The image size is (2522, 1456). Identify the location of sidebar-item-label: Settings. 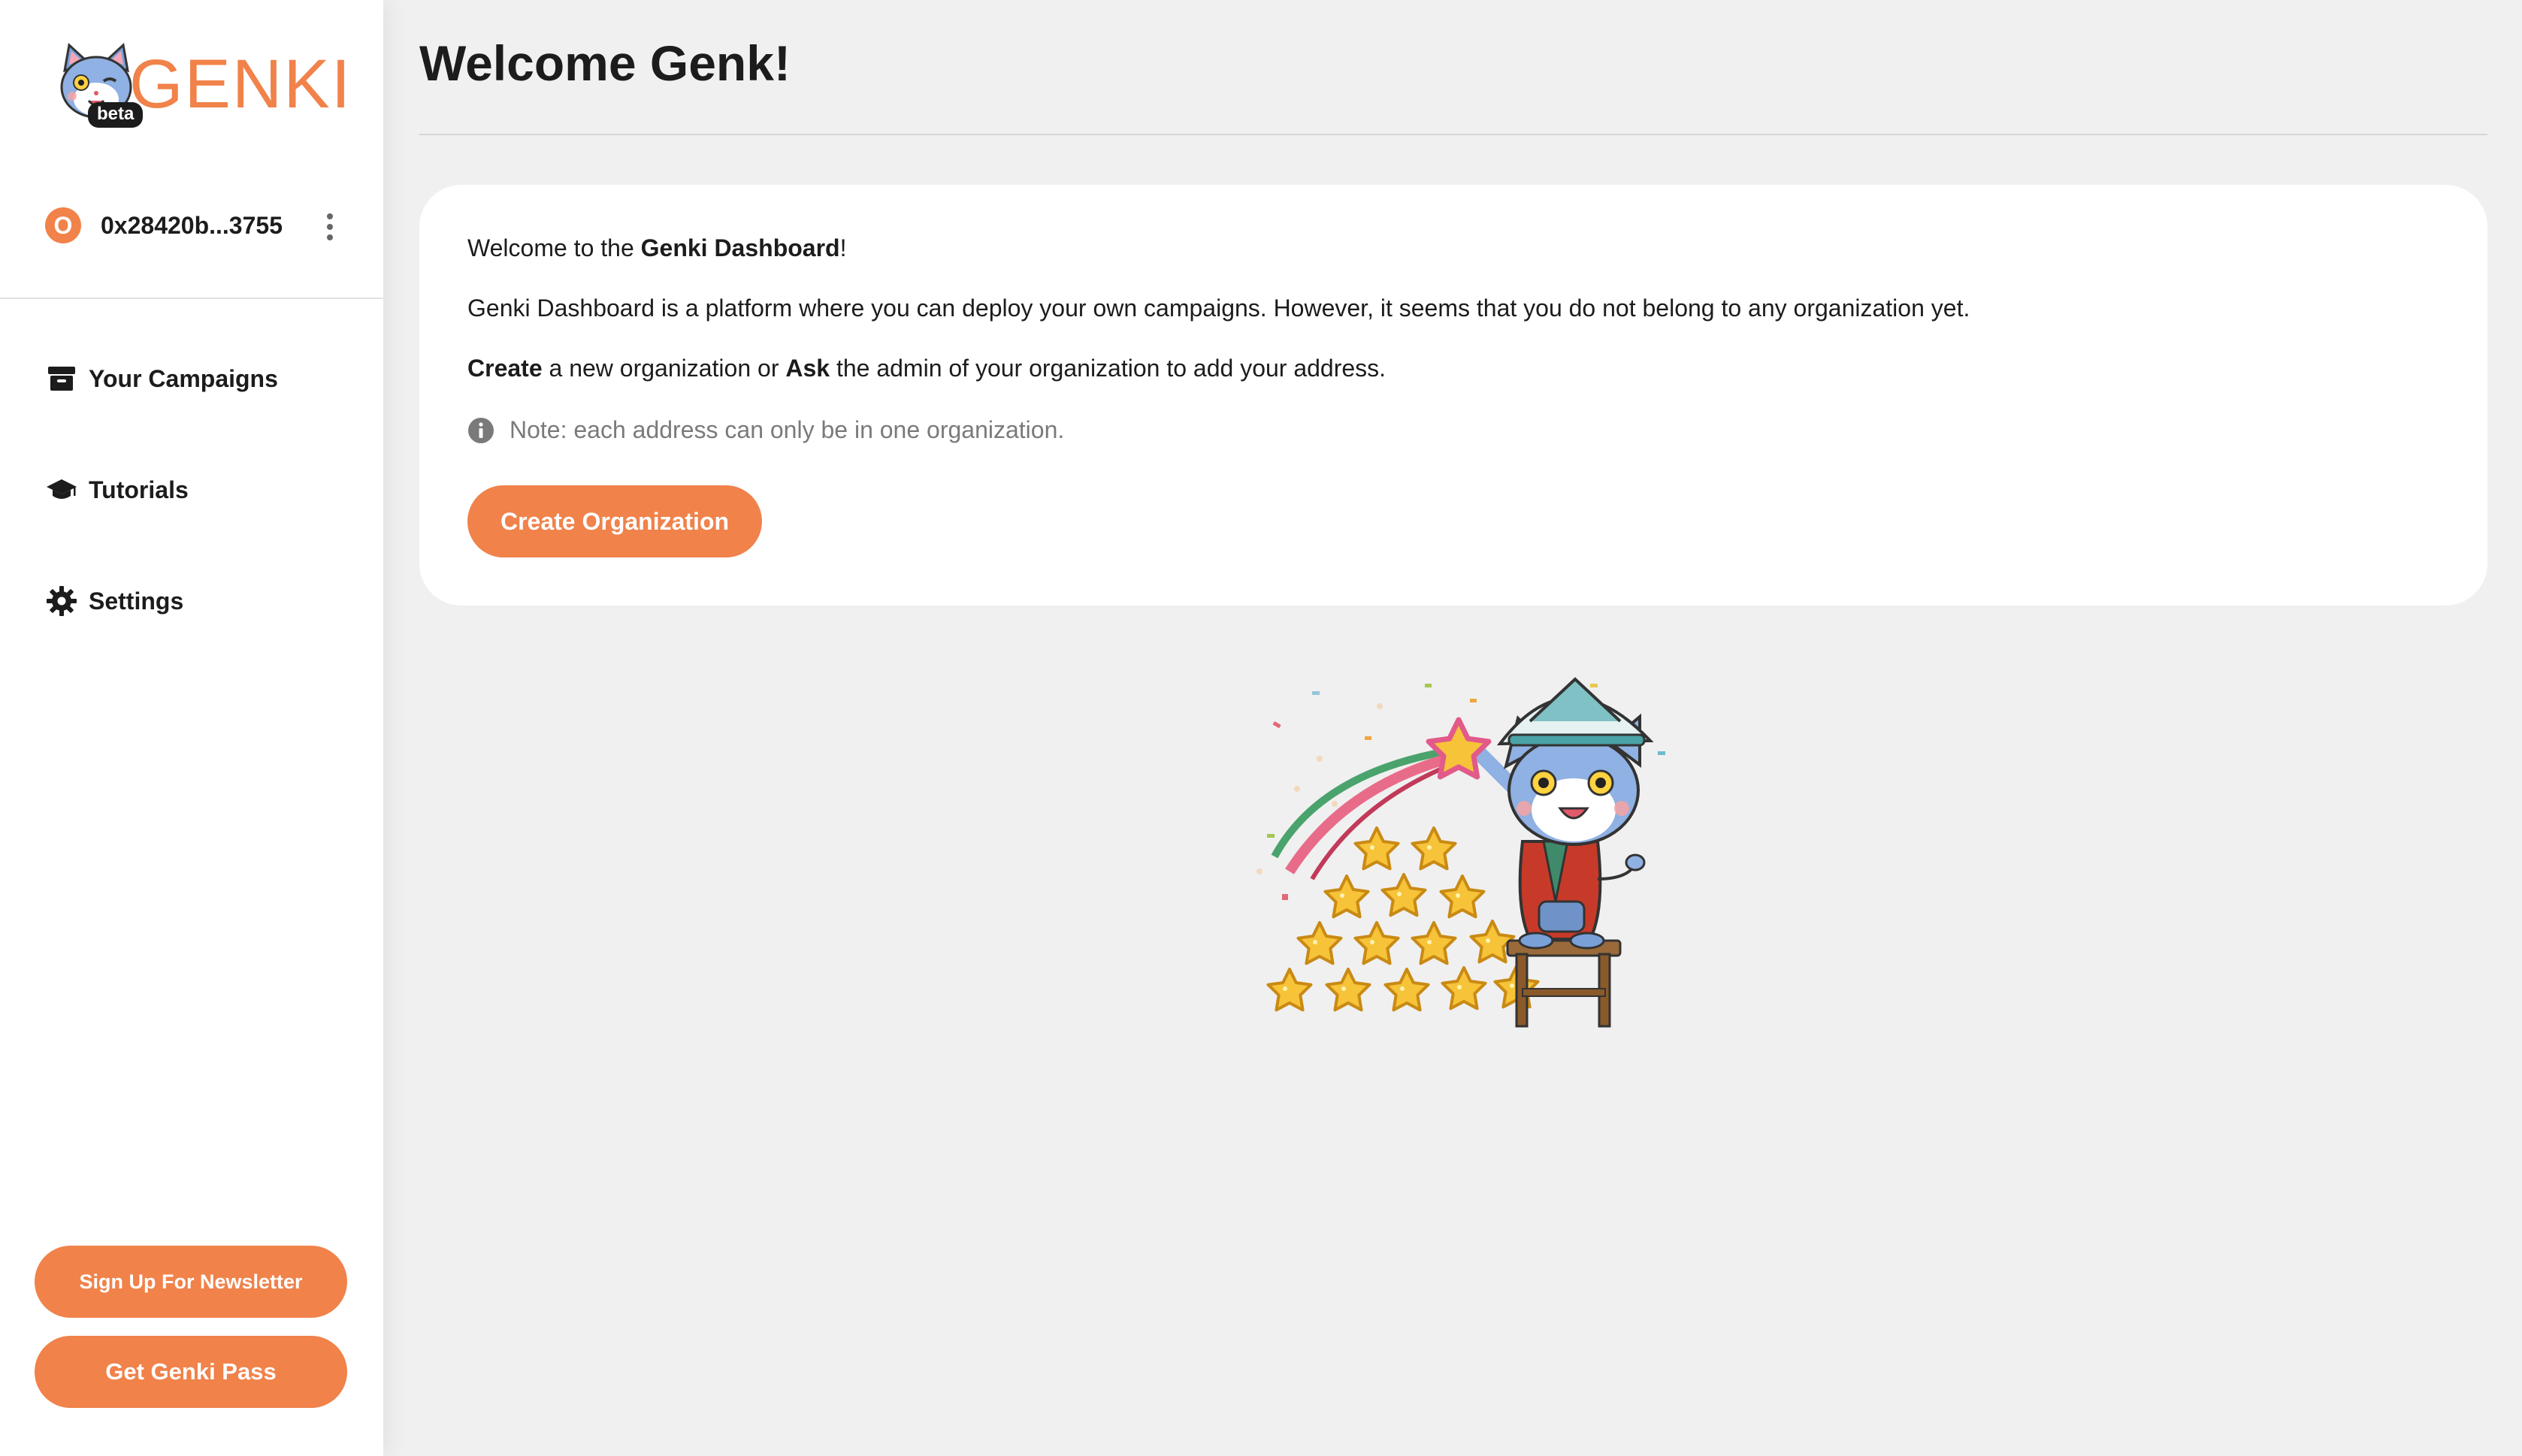
(136, 601).